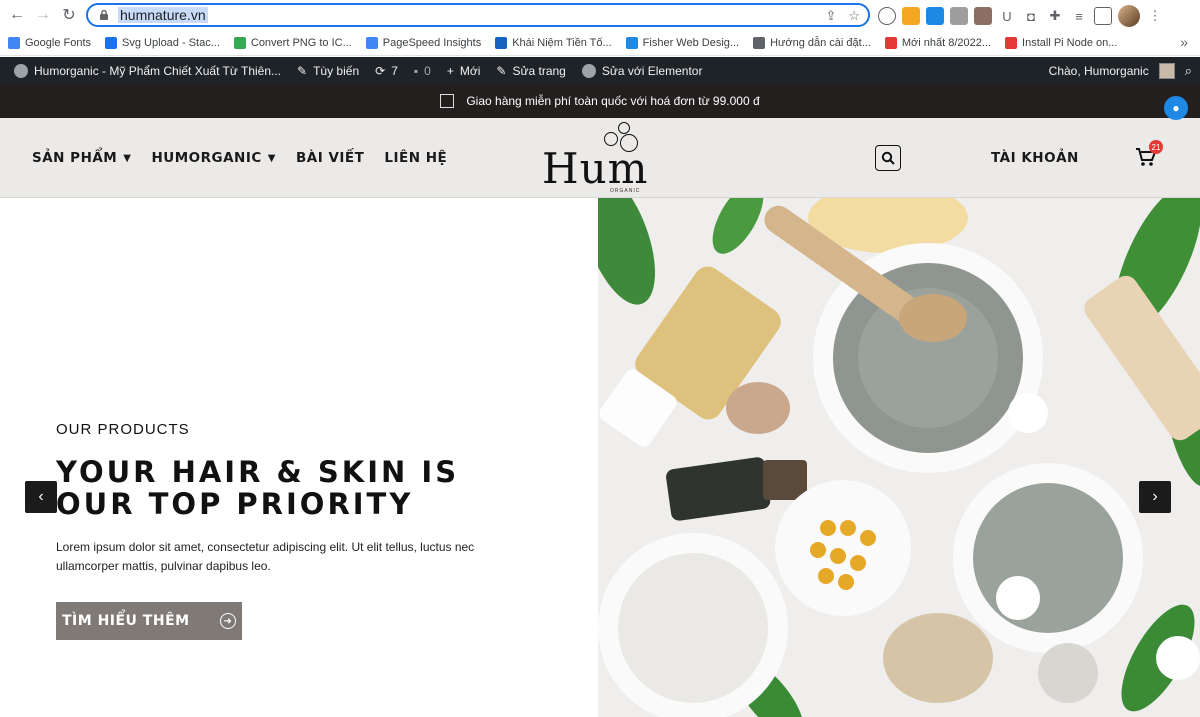 This screenshot has width=1200, height=717. I want to click on forward-icon: →, so click(43, 15).